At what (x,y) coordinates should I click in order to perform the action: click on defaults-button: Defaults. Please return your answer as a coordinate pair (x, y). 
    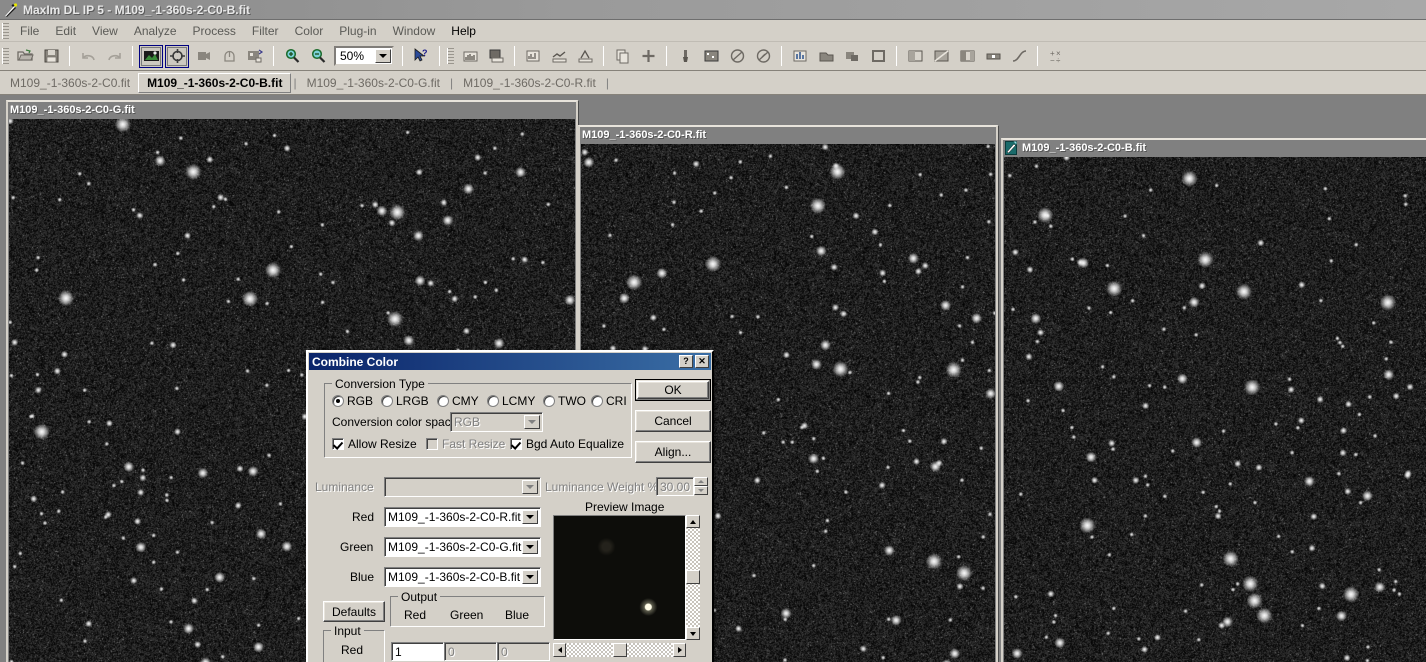
    Looking at the image, I should click on (354, 611).